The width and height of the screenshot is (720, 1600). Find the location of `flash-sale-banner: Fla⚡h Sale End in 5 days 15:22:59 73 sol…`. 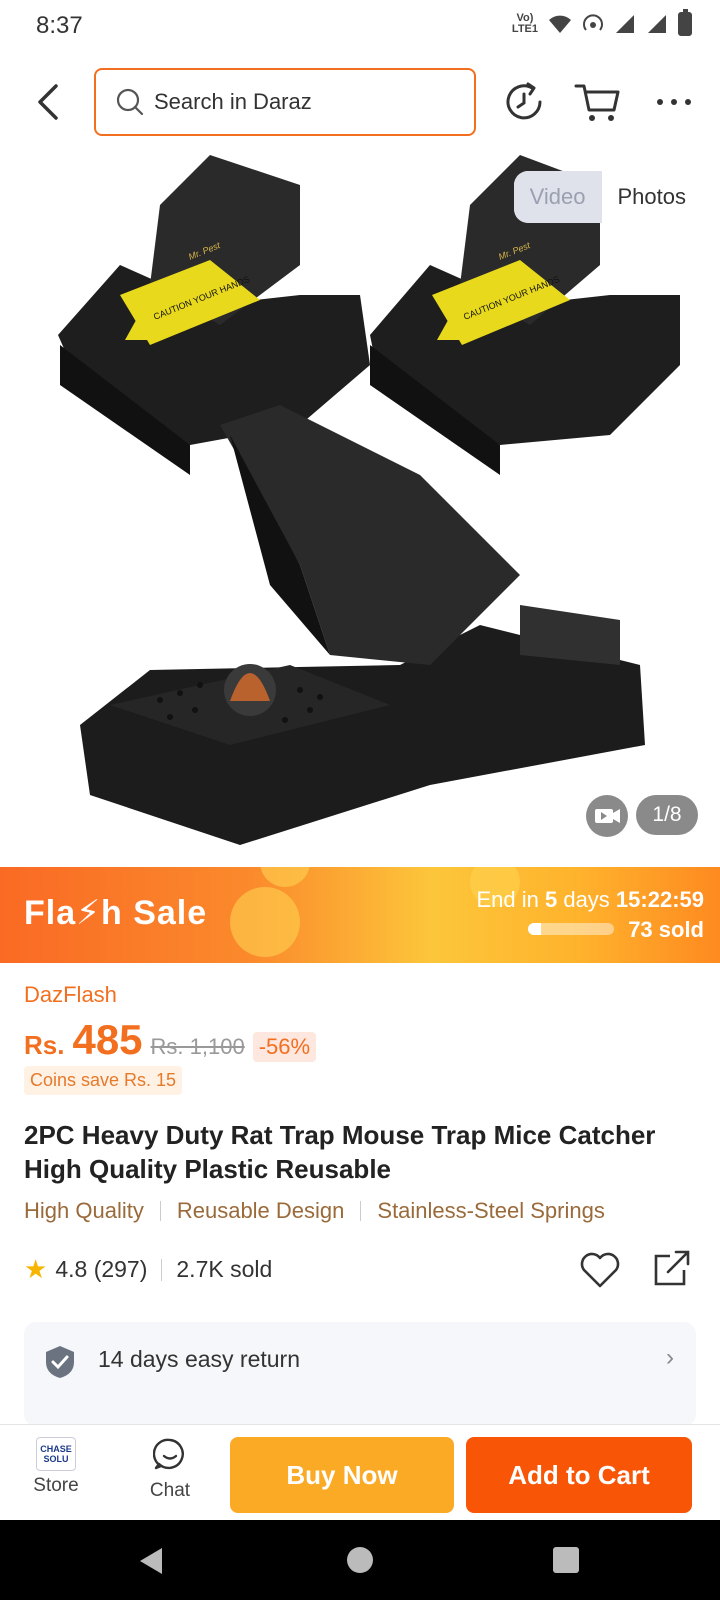

flash-sale-banner: Fla⚡h Sale End in 5 days 15:22:59 73 sol… is located at coordinates (360, 915).